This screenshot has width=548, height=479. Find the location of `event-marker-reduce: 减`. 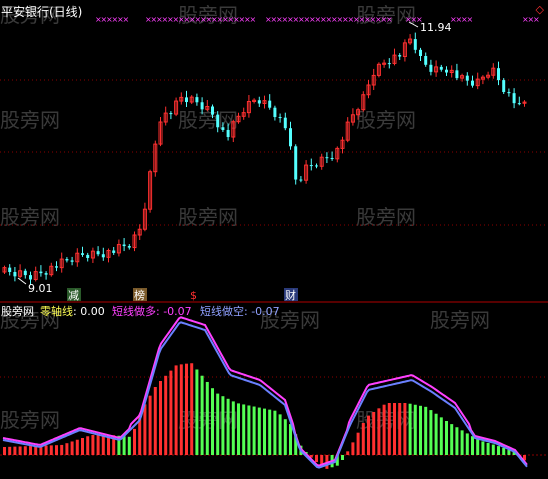

event-marker-reduce: 减 is located at coordinates (73, 295).